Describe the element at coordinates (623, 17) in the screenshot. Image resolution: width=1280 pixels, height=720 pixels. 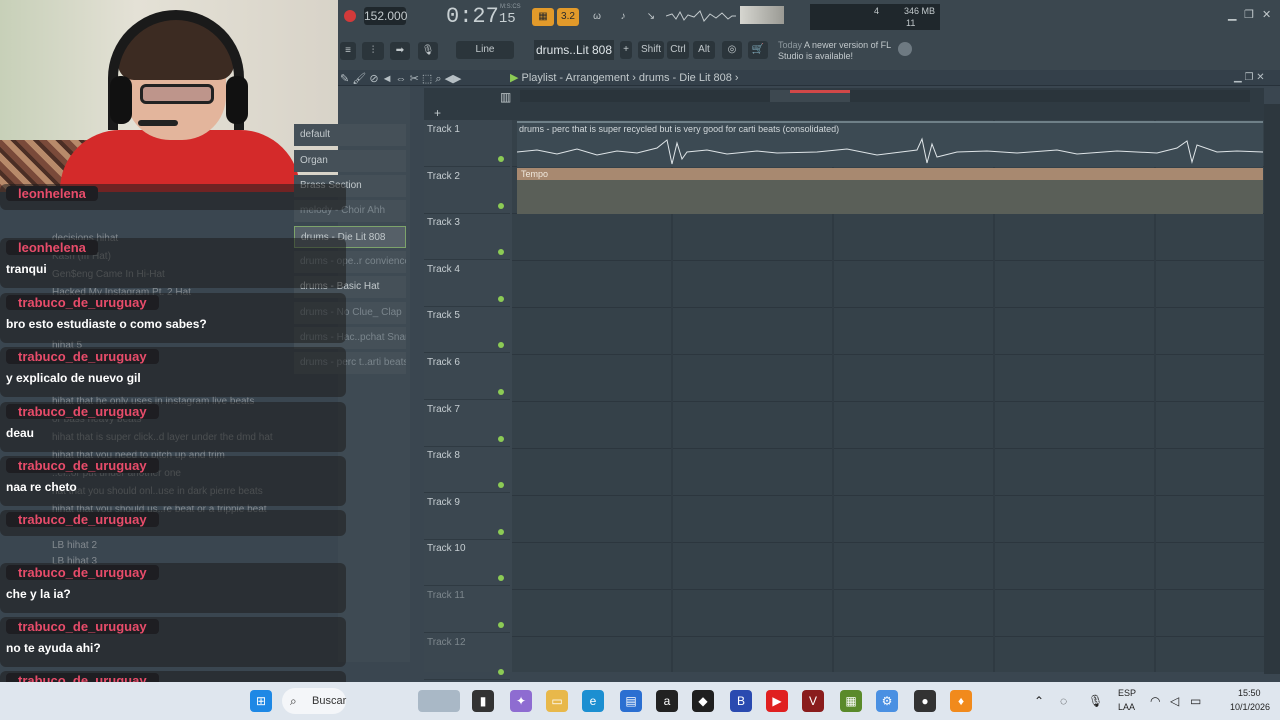
I see `metronome-icon: ♪` at that location.